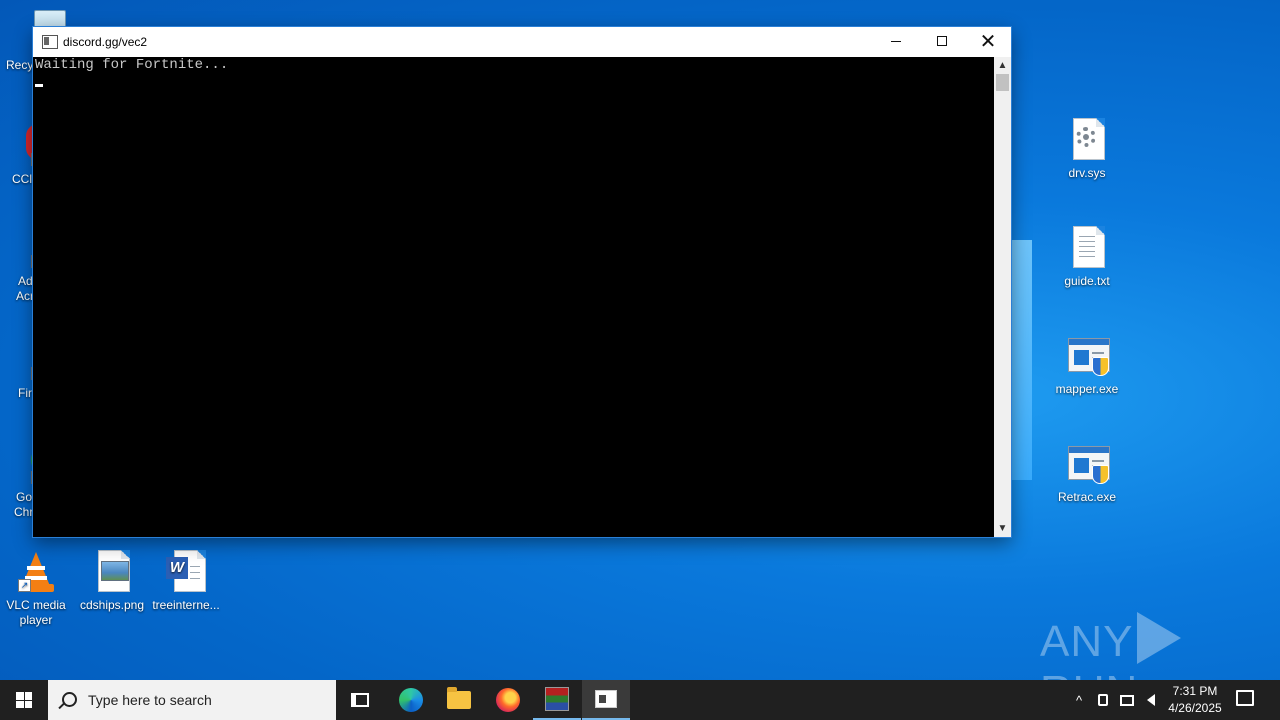 The width and height of the screenshot is (1280, 720). What do you see at coordinates (112, 571) in the screenshot?
I see `image-file-icon` at bounding box center [112, 571].